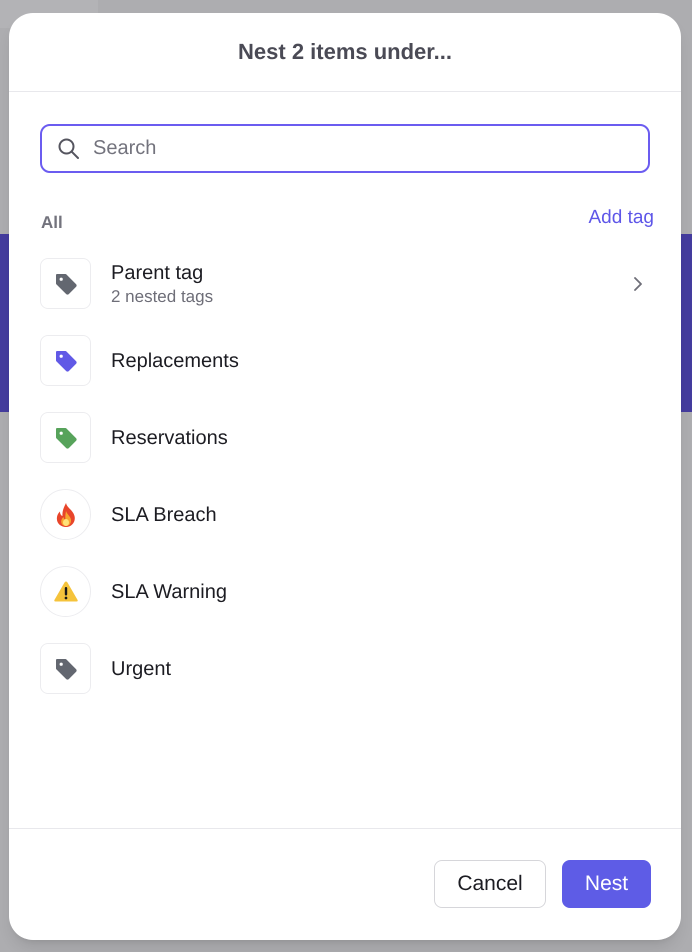  Describe the element at coordinates (162, 297) in the screenshot. I see `nested-count: 2 nested tags` at that location.